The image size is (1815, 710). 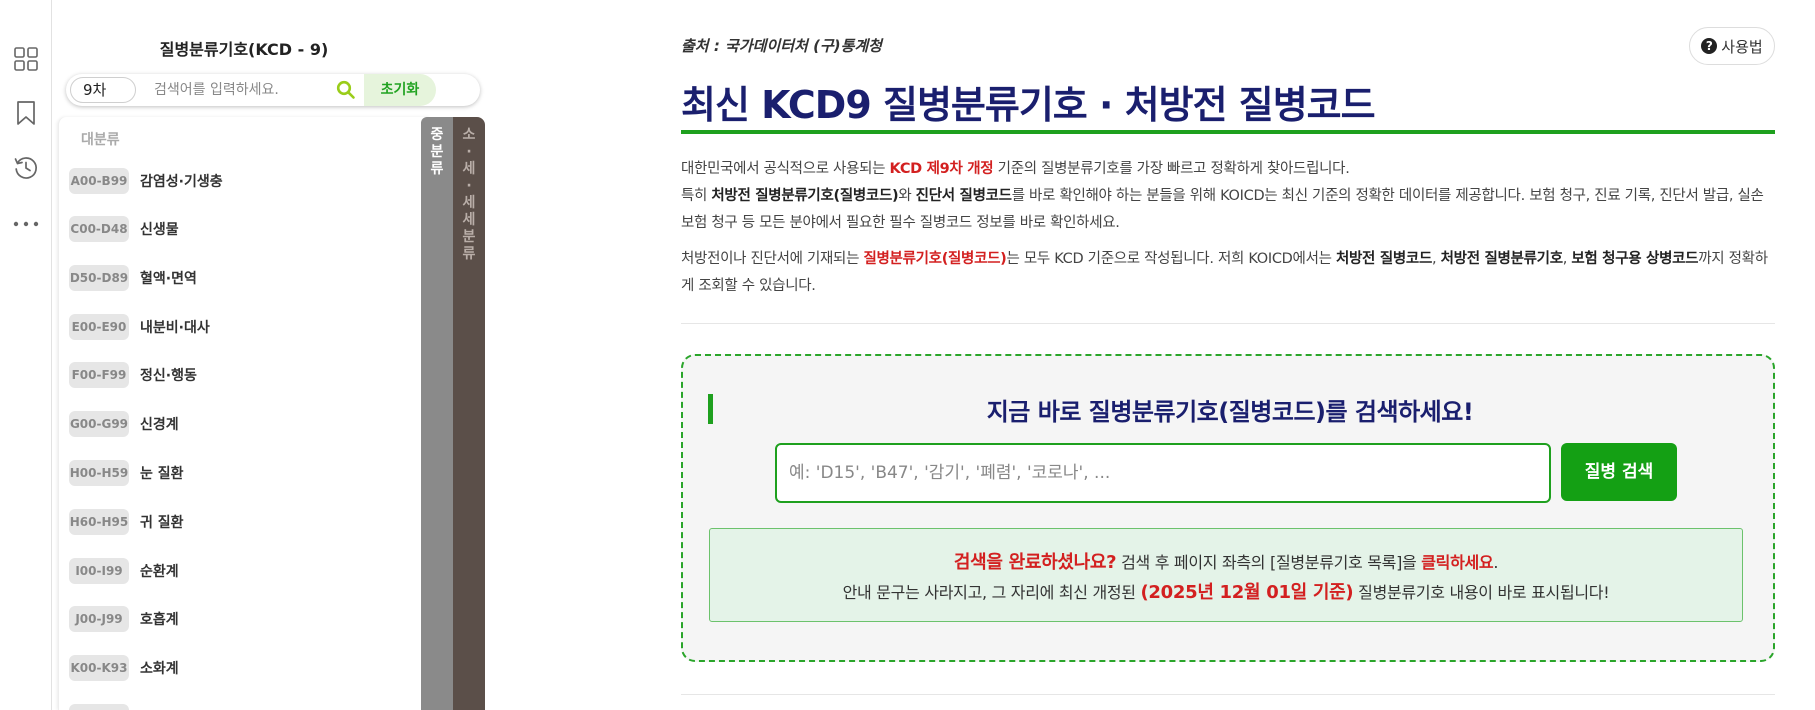 What do you see at coordinates (1035, 562) in the screenshot?
I see `notice-highlight: 검색을 완료하셨나요?` at bounding box center [1035, 562].